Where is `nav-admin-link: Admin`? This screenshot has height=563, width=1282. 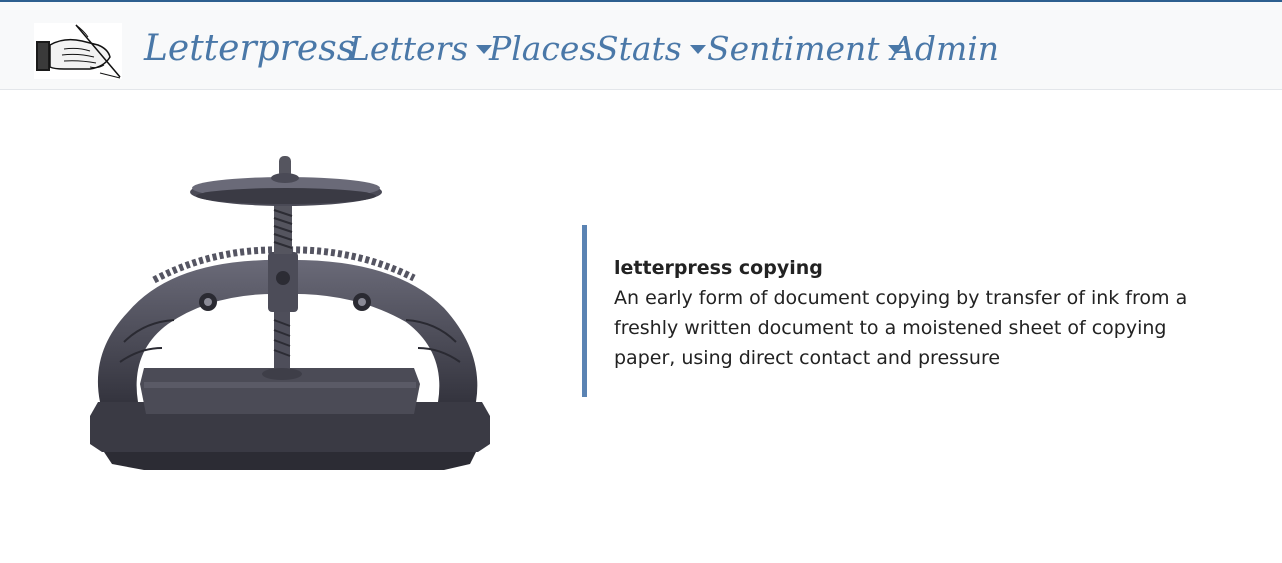
nav-admin-link: Admin is located at coordinates (945, 49).